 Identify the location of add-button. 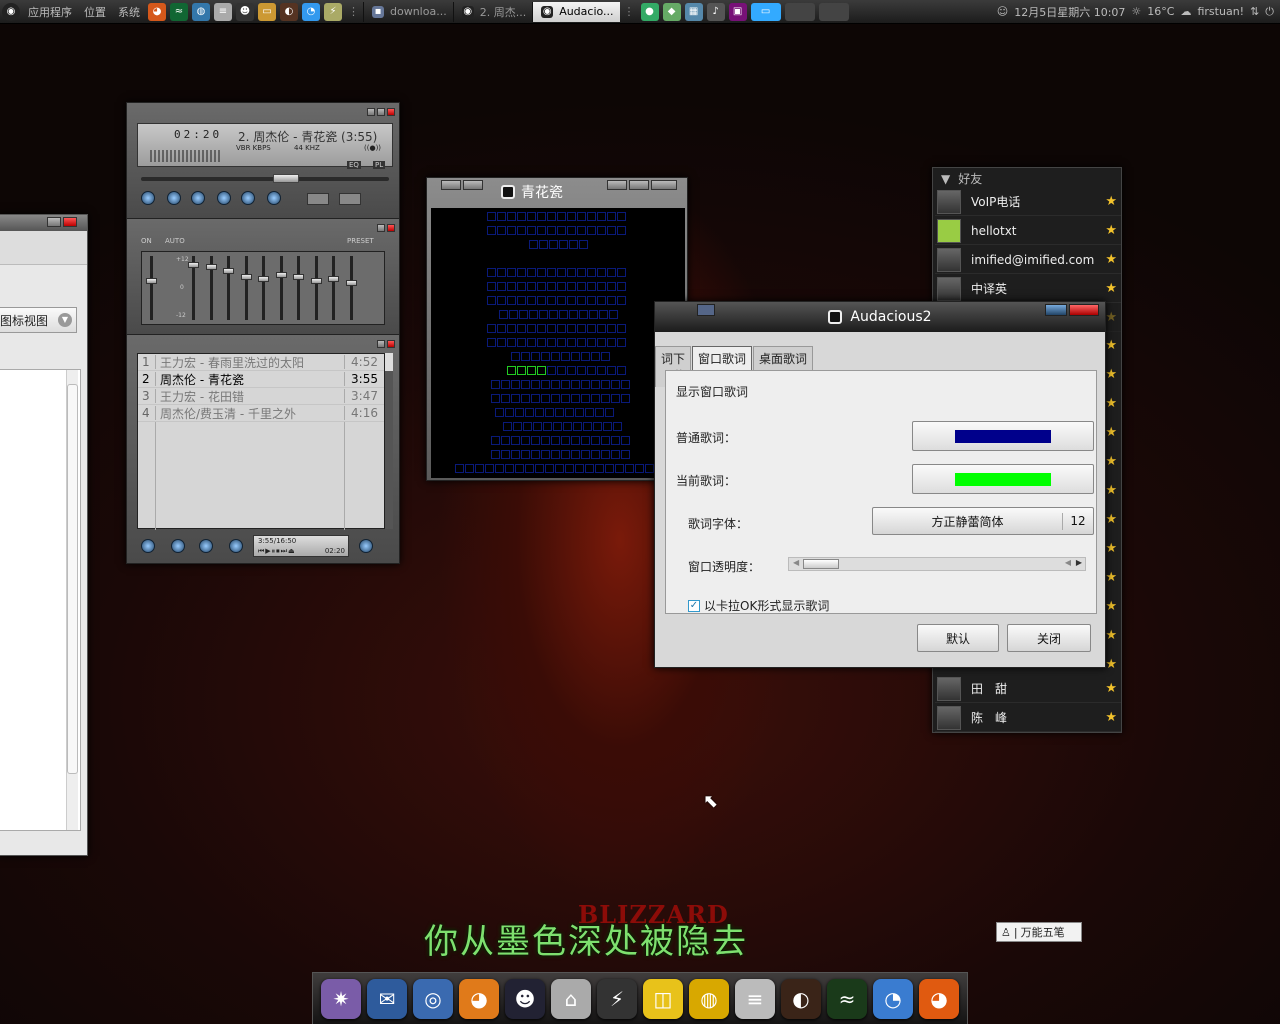
(148, 546).